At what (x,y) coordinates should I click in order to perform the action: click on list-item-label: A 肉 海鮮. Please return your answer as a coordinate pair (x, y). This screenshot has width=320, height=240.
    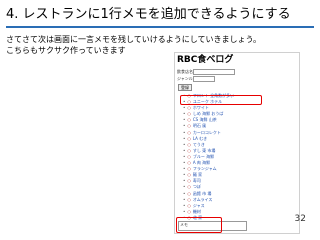
    Looking at the image, I should click on (201, 163).